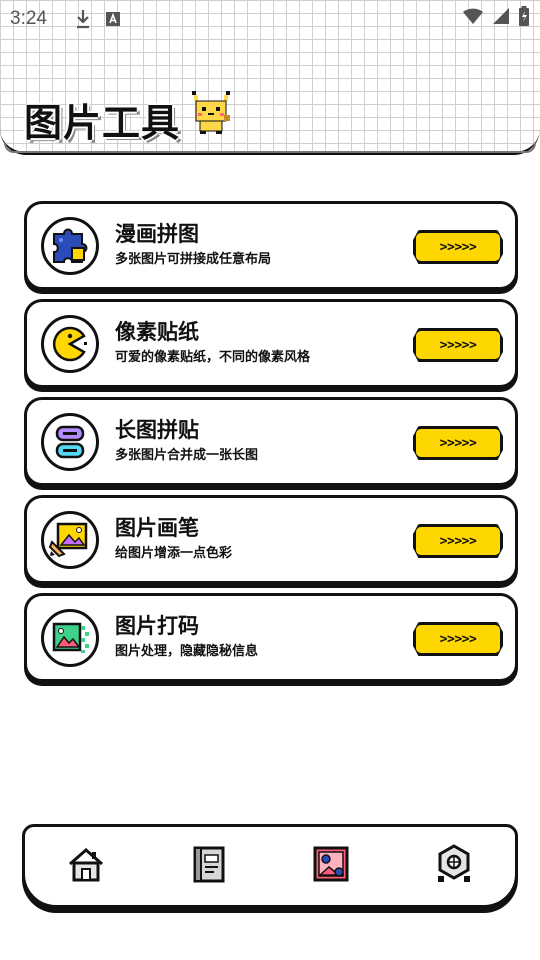 This screenshot has height=960, width=540. I want to click on card-subtitle: 可爱的像素贴纸，不同的像素风格, so click(213, 357).